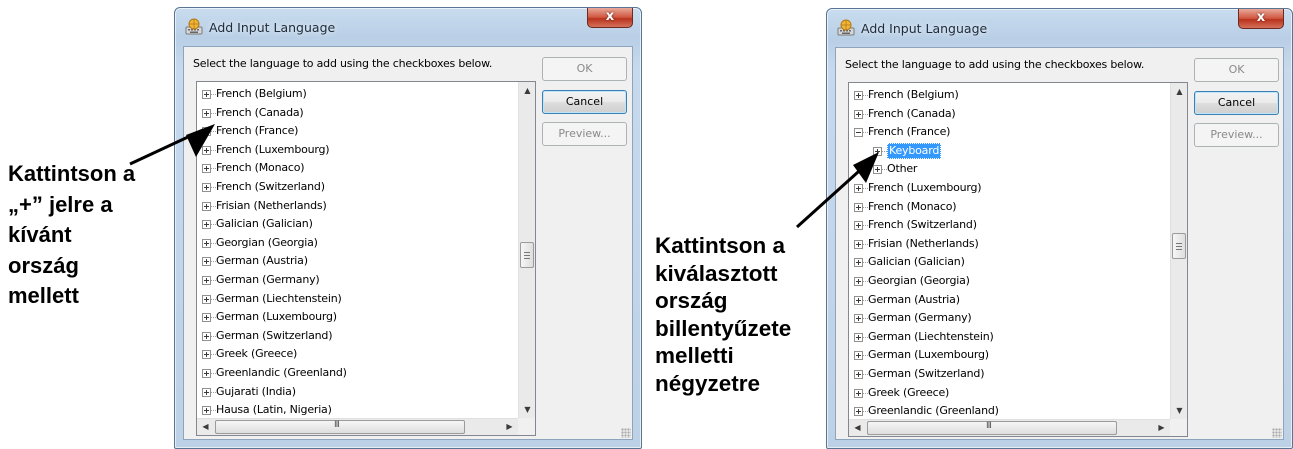 The height and width of the screenshot is (449, 1293). Describe the element at coordinates (357, 392) in the screenshot. I see `tree-language-item: Gujarati (India)` at that location.